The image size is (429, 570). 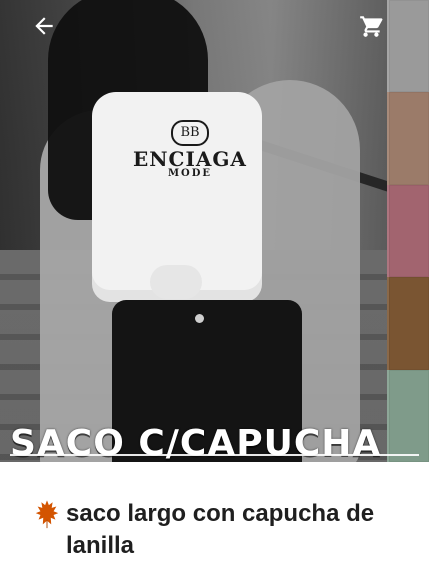 I want to click on color-swatches, so click(x=408, y=231).